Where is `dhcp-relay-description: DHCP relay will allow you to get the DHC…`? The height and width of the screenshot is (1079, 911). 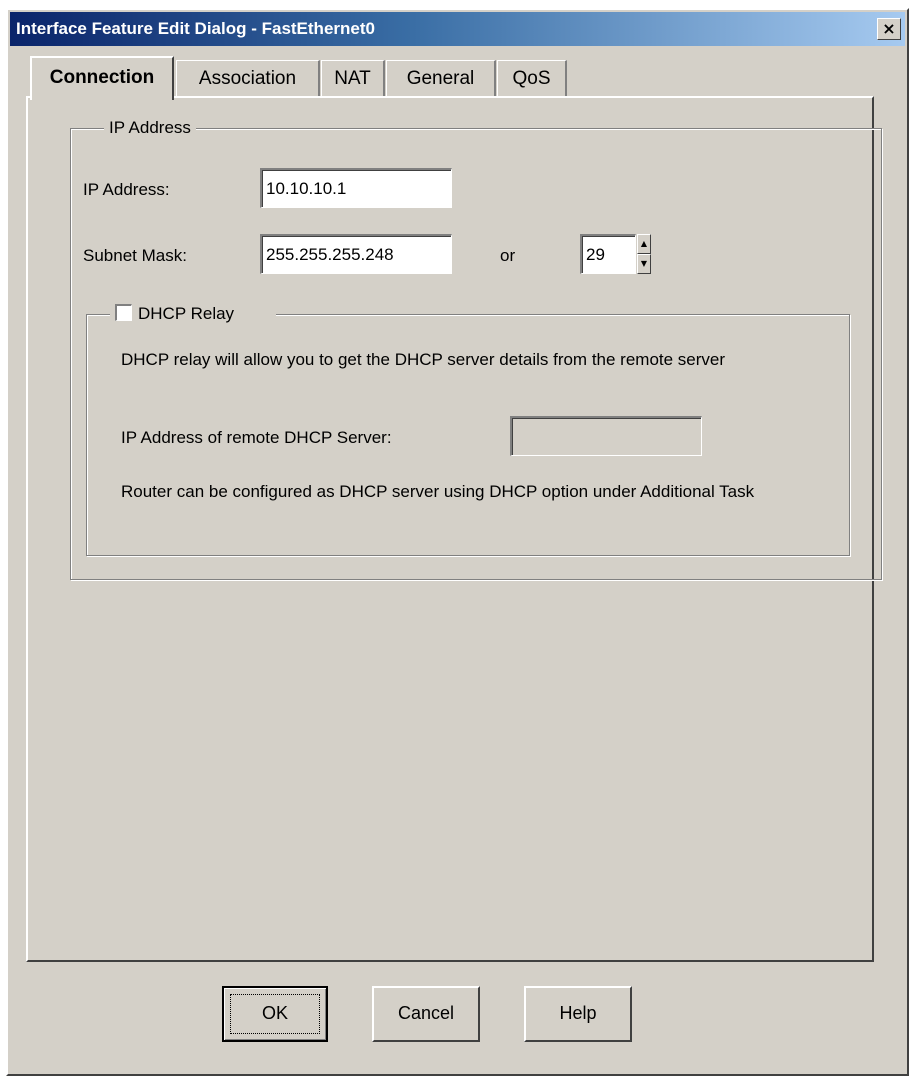 dhcp-relay-description: DHCP relay will allow you to get the DHC… is located at coordinates (423, 359).